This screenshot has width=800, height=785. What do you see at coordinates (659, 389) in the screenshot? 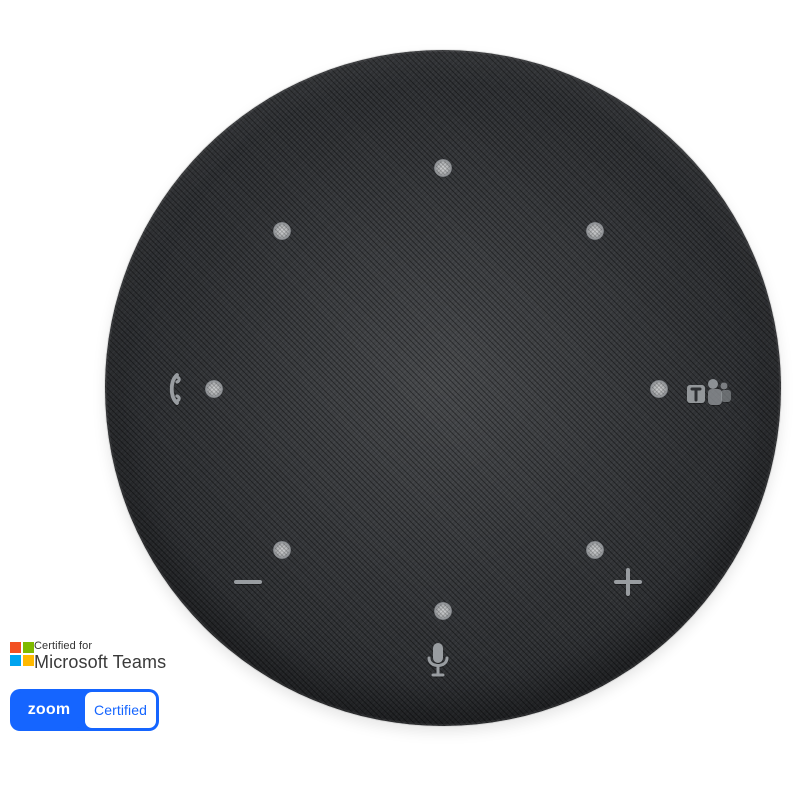
I see `mic-hole-right` at bounding box center [659, 389].